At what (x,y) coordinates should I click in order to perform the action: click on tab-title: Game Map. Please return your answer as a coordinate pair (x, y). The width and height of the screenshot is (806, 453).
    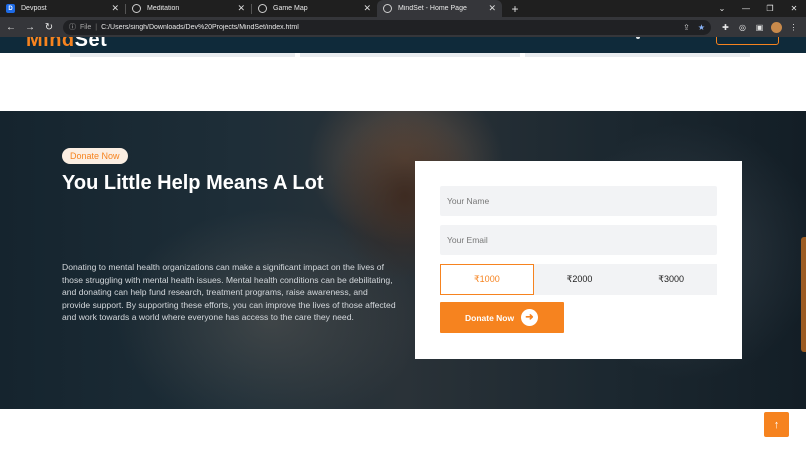
    Looking at the image, I should click on (290, 8).